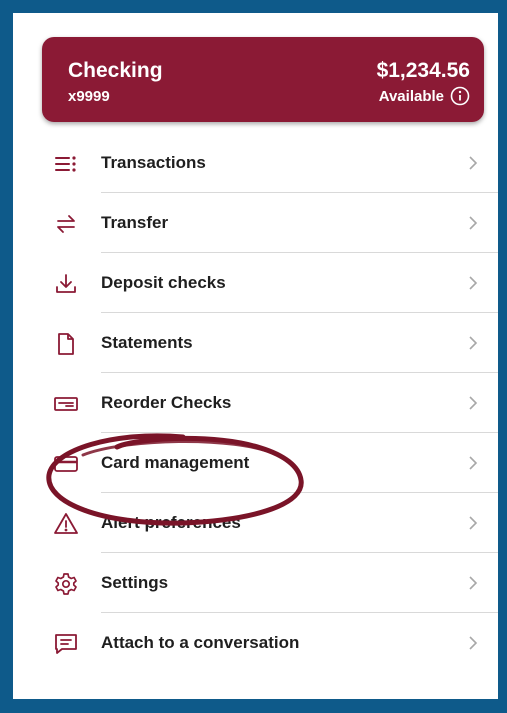 This screenshot has height=713, width=507. Describe the element at coordinates (255, 343) in the screenshot. I see `menu-item-statements: Statements` at that location.